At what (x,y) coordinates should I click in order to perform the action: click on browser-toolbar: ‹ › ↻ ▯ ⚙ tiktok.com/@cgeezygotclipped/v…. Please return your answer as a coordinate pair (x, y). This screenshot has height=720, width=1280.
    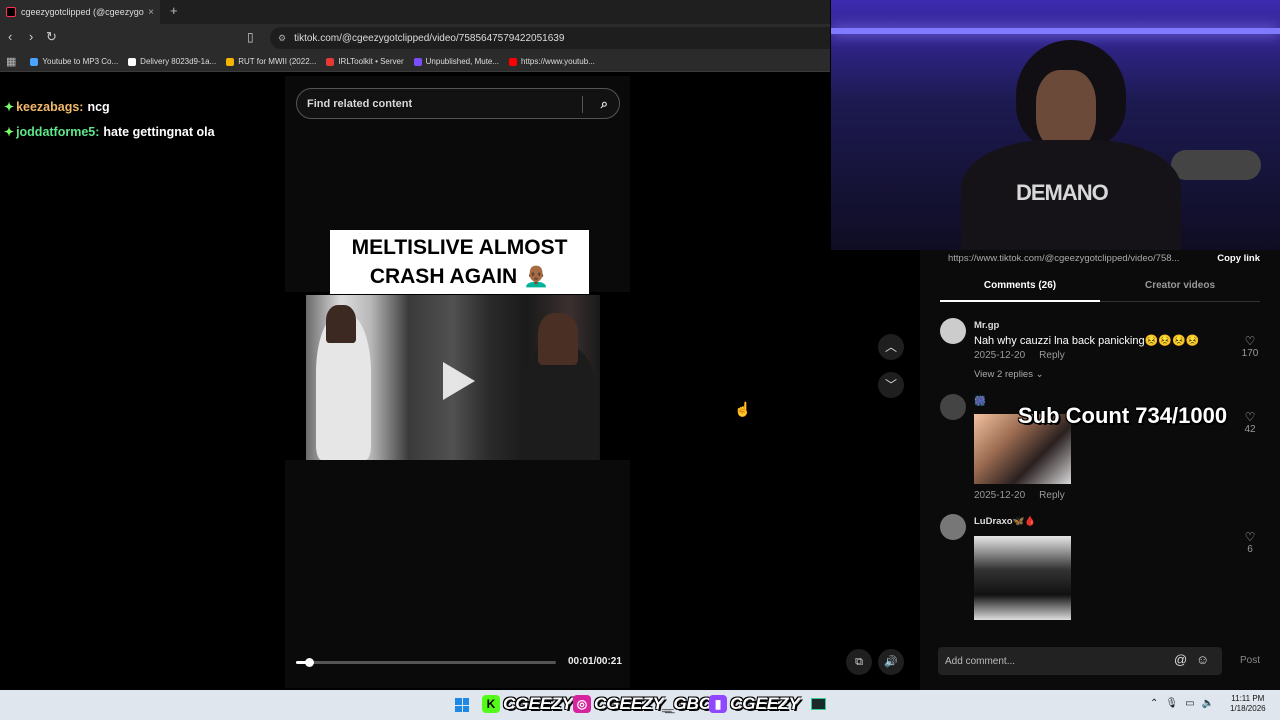
    Looking at the image, I should click on (415, 38).